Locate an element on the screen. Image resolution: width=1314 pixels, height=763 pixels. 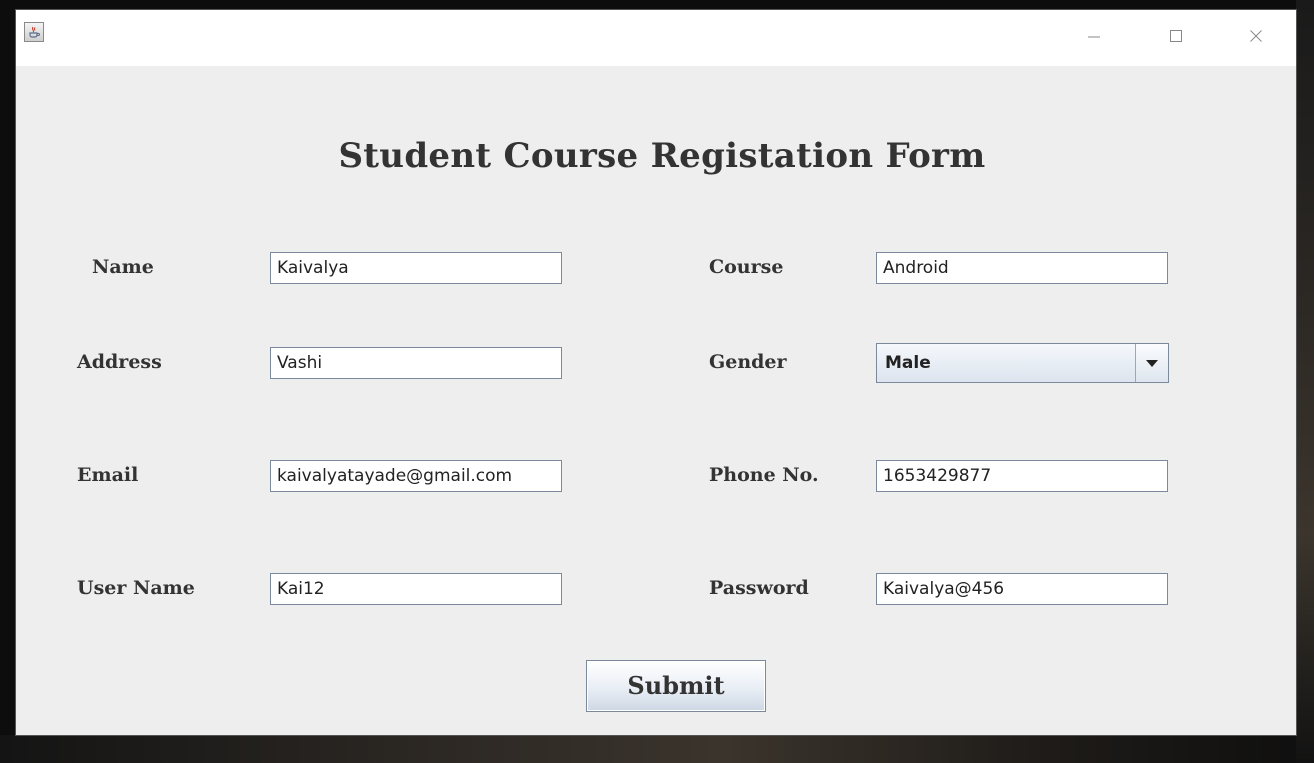
address-label: Address is located at coordinates (119, 362).